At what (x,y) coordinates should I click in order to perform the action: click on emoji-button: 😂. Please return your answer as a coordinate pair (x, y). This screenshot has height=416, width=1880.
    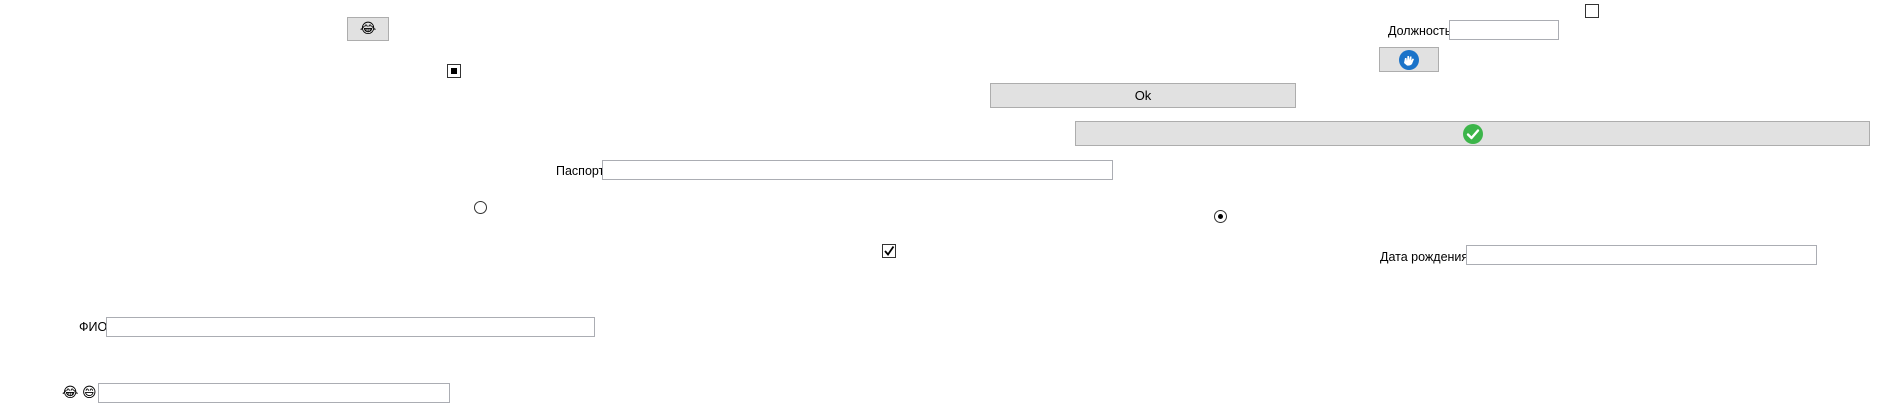
    Looking at the image, I should click on (368, 29).